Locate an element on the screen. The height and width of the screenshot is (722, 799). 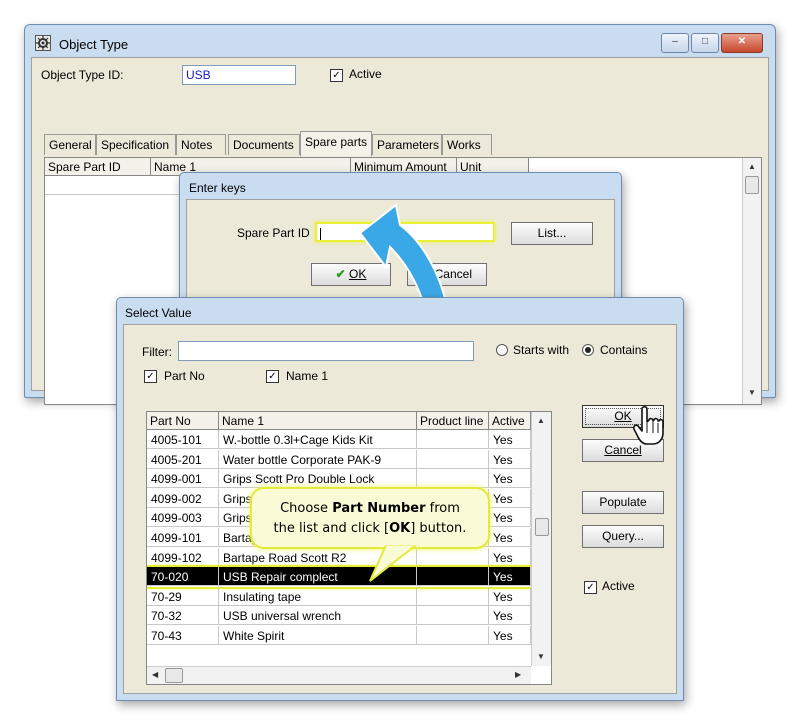
window-title: Object Type is located at coordinates (94, 44).